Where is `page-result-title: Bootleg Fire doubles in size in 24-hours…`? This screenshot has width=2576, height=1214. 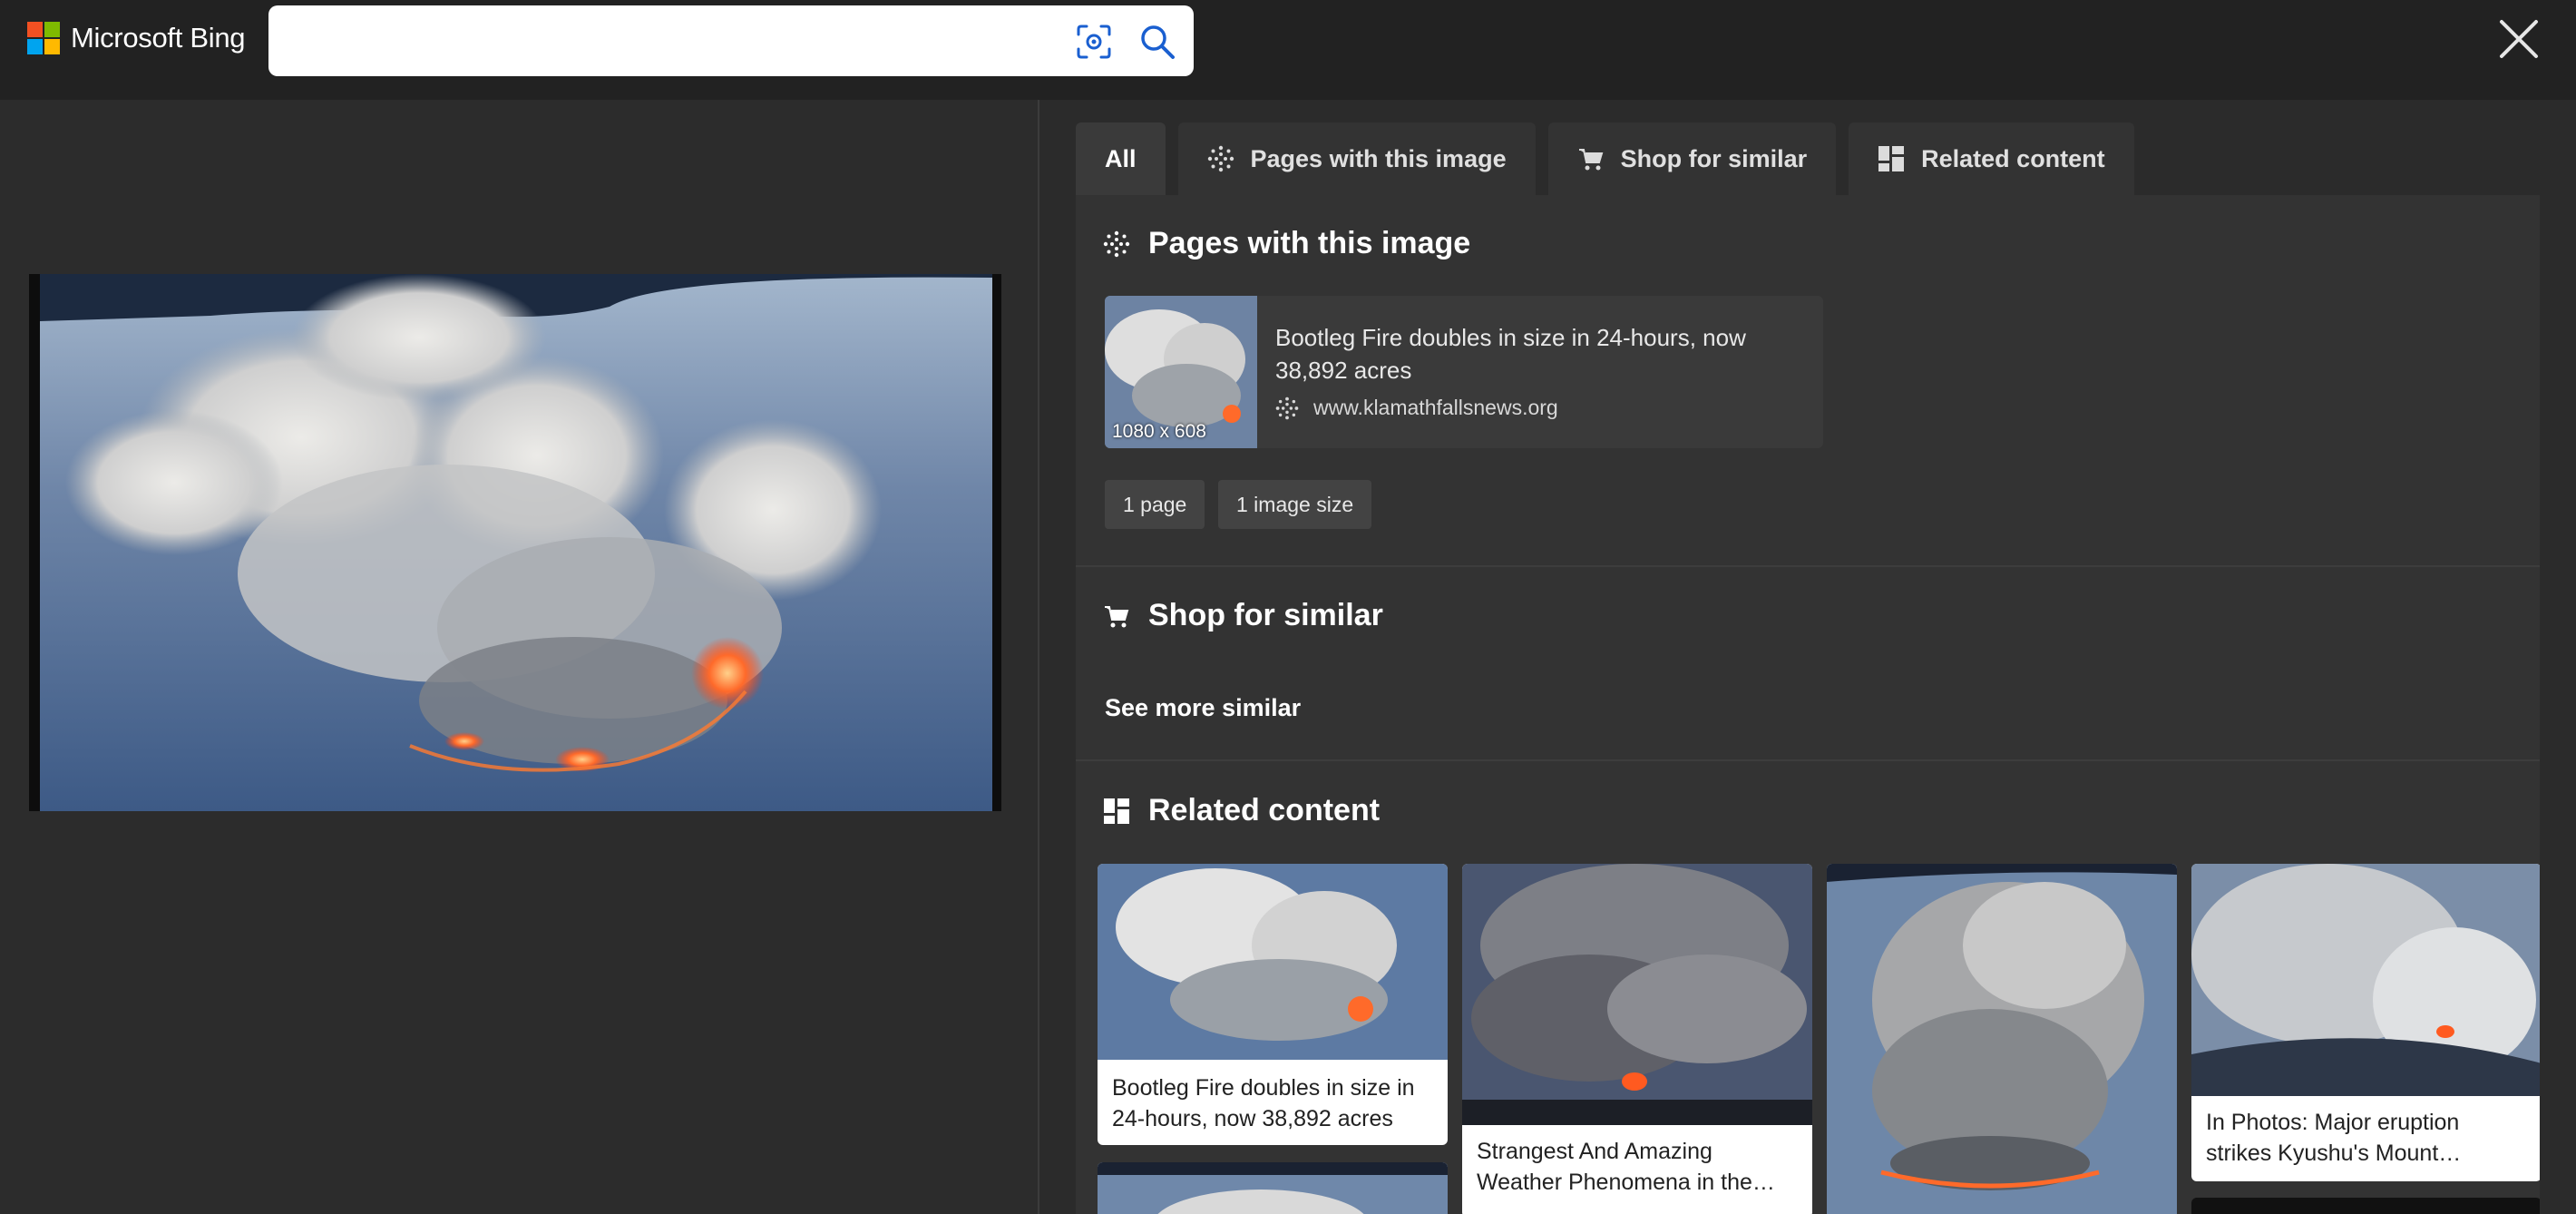 page-result-title: Bootleg Fire doubles in size in 24-hours… is located at coordinates (1538, 354).